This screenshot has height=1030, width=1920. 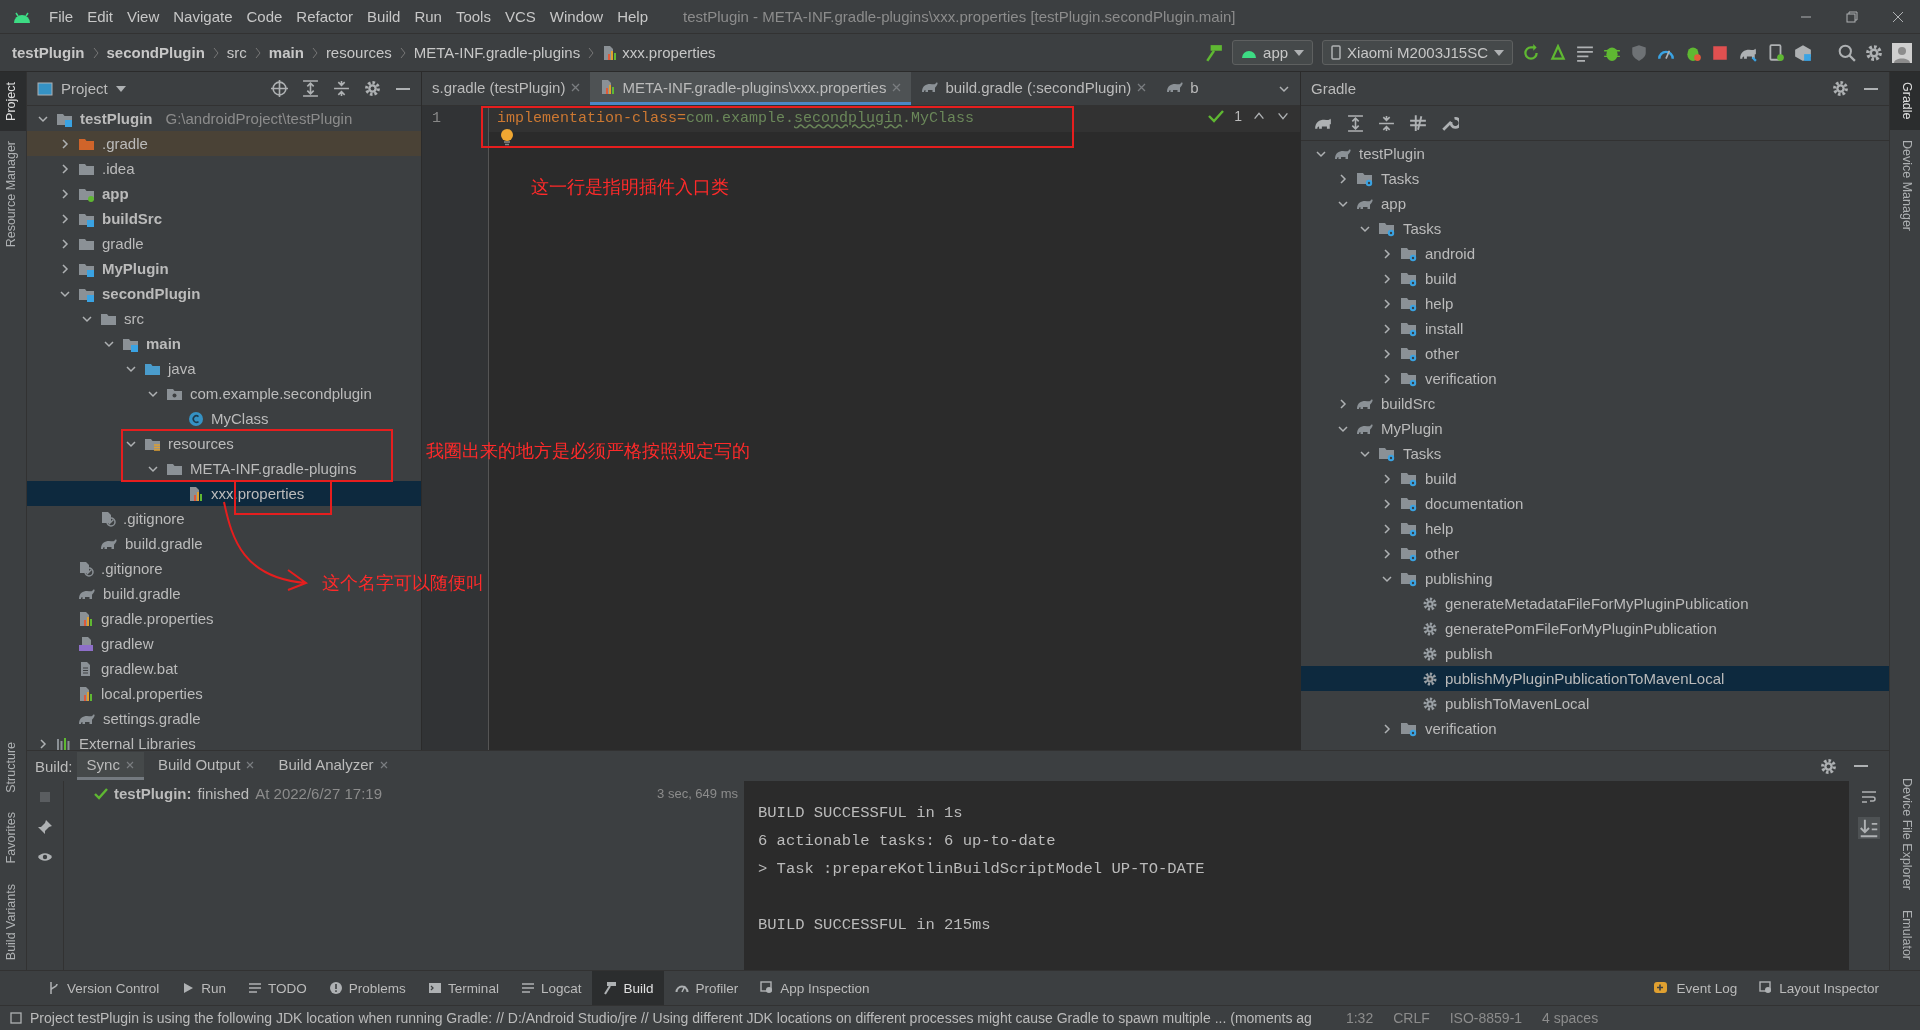 I want to click on panel-tab: Sync, so click(x=110, y=766).